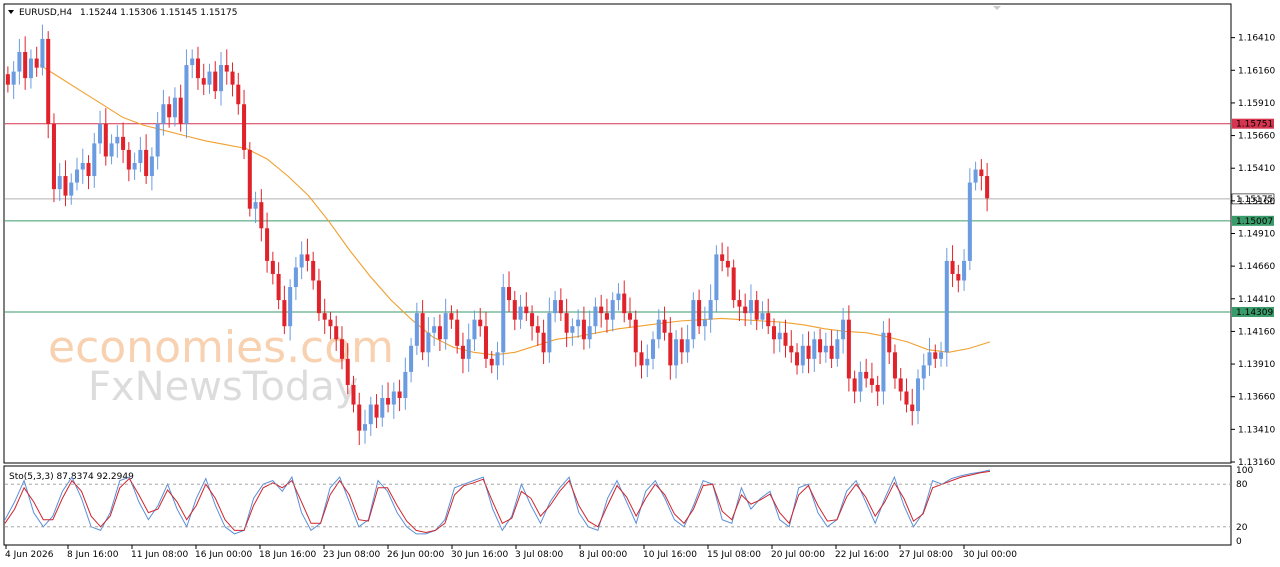 The height and width of the screenshot is (567, 1280). What do you see at coordinates (1256, 71) in the screenshot?
I see `price-tick-label: 1.16160` at bounding box center [1256, 71].